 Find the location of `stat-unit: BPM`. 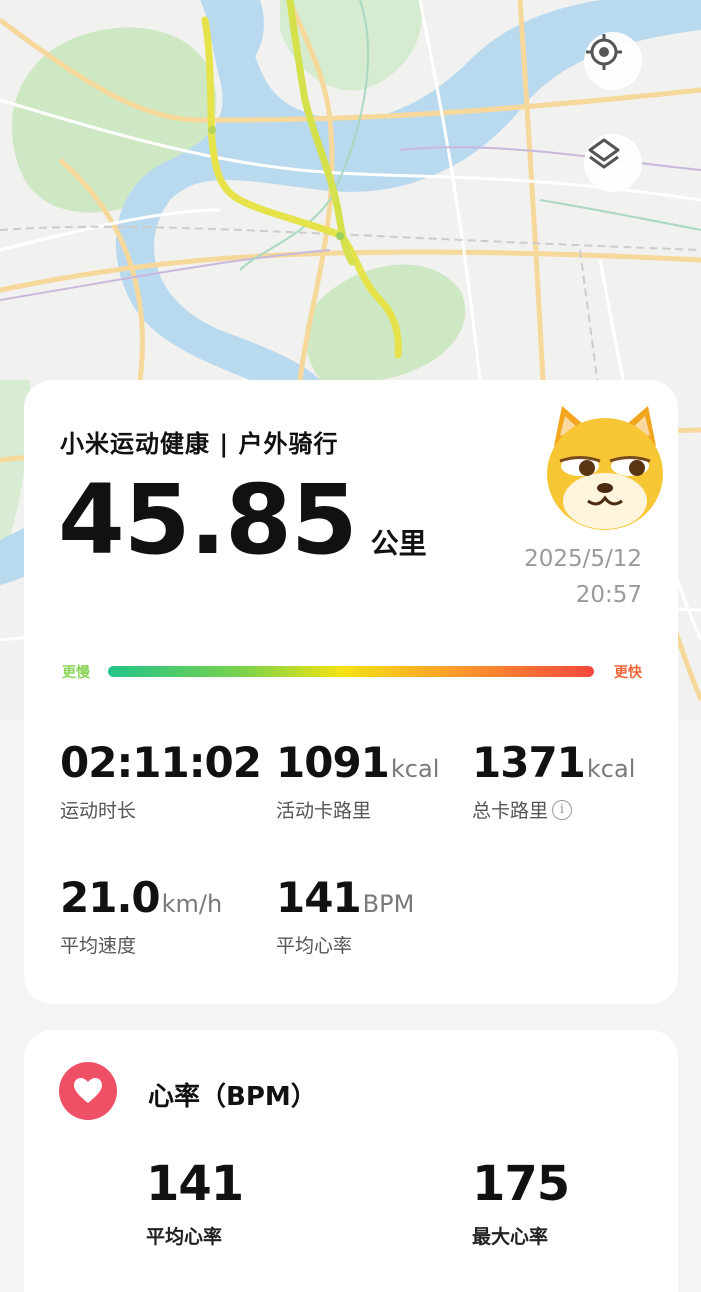

stat-unit: BPM is located at coordinates (388, 904).